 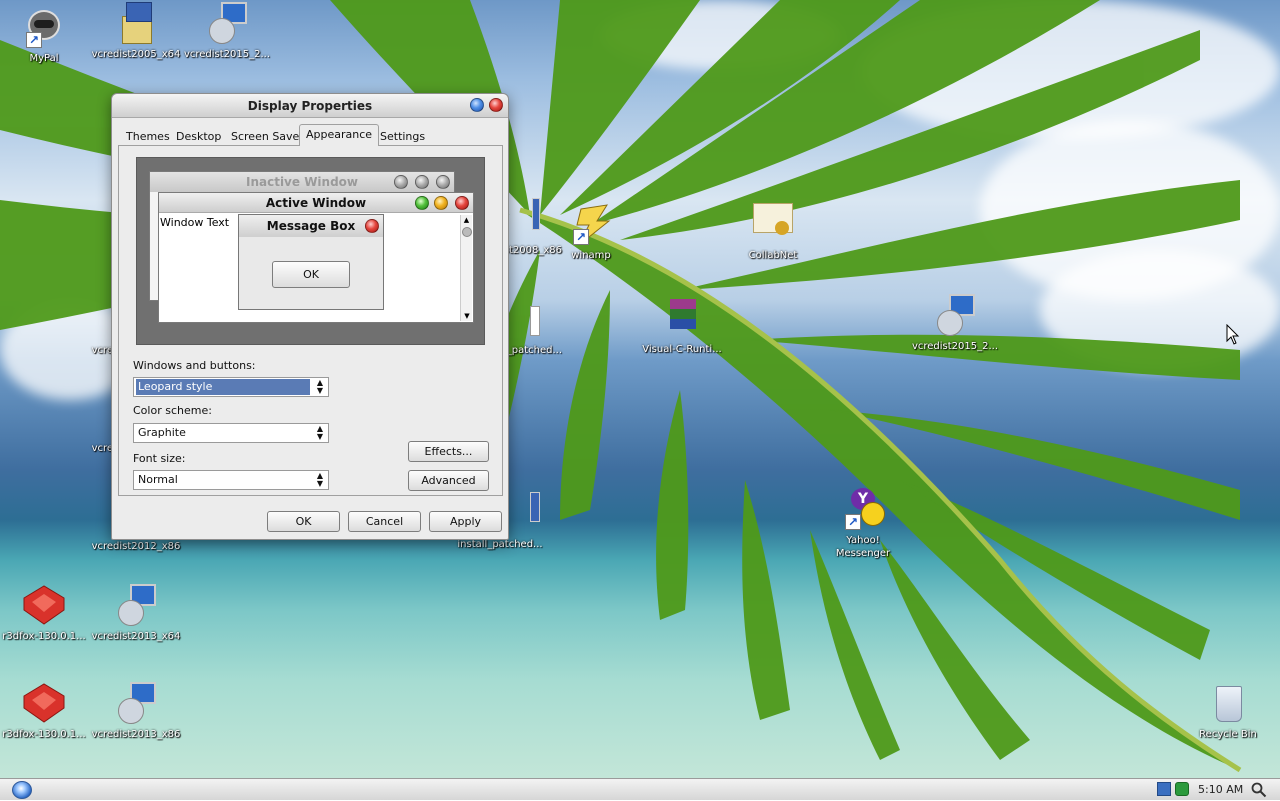 What do you see at coordinates (422, 203) in the screenshot?
I see `active-maximize-icon` at bounding box center [422, 203].